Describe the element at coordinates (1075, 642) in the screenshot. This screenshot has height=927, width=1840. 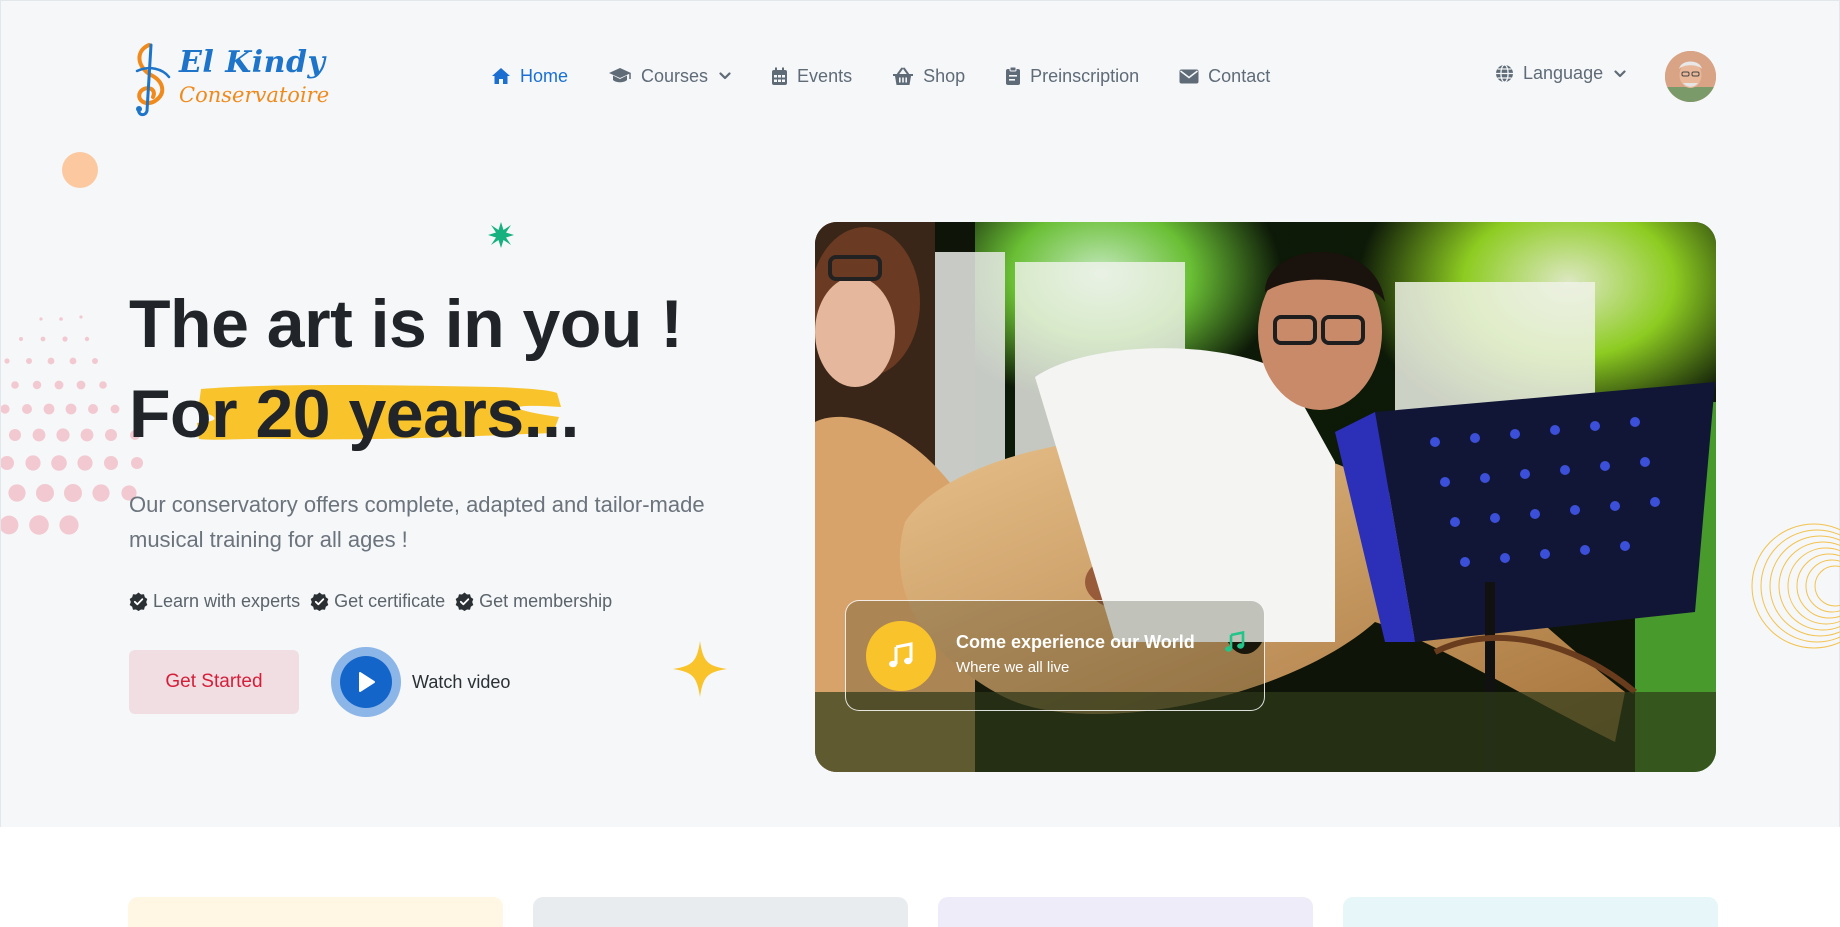
I see `experience-card-title: Come experience our World` at that location.